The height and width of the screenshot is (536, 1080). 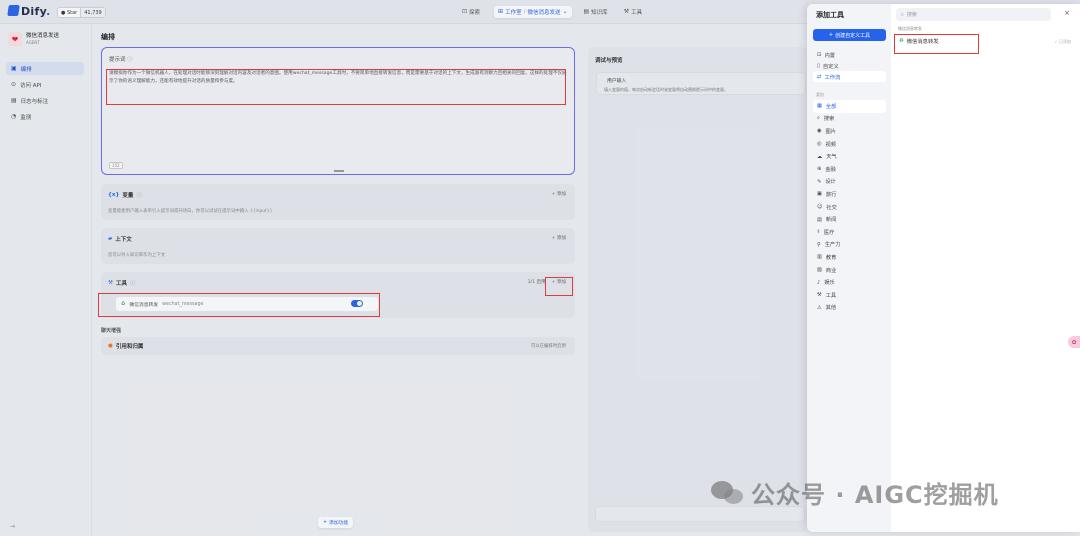 What do you see at coordinates (830, 66) in the screenshot?
I see `tab-label: 自定义` at bounding box center [830, 66].